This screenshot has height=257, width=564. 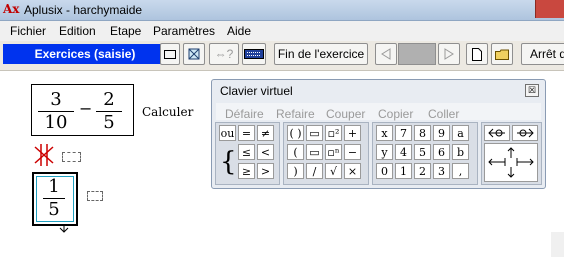 I want to click on numerator: 3, so click(x=56, y=99).